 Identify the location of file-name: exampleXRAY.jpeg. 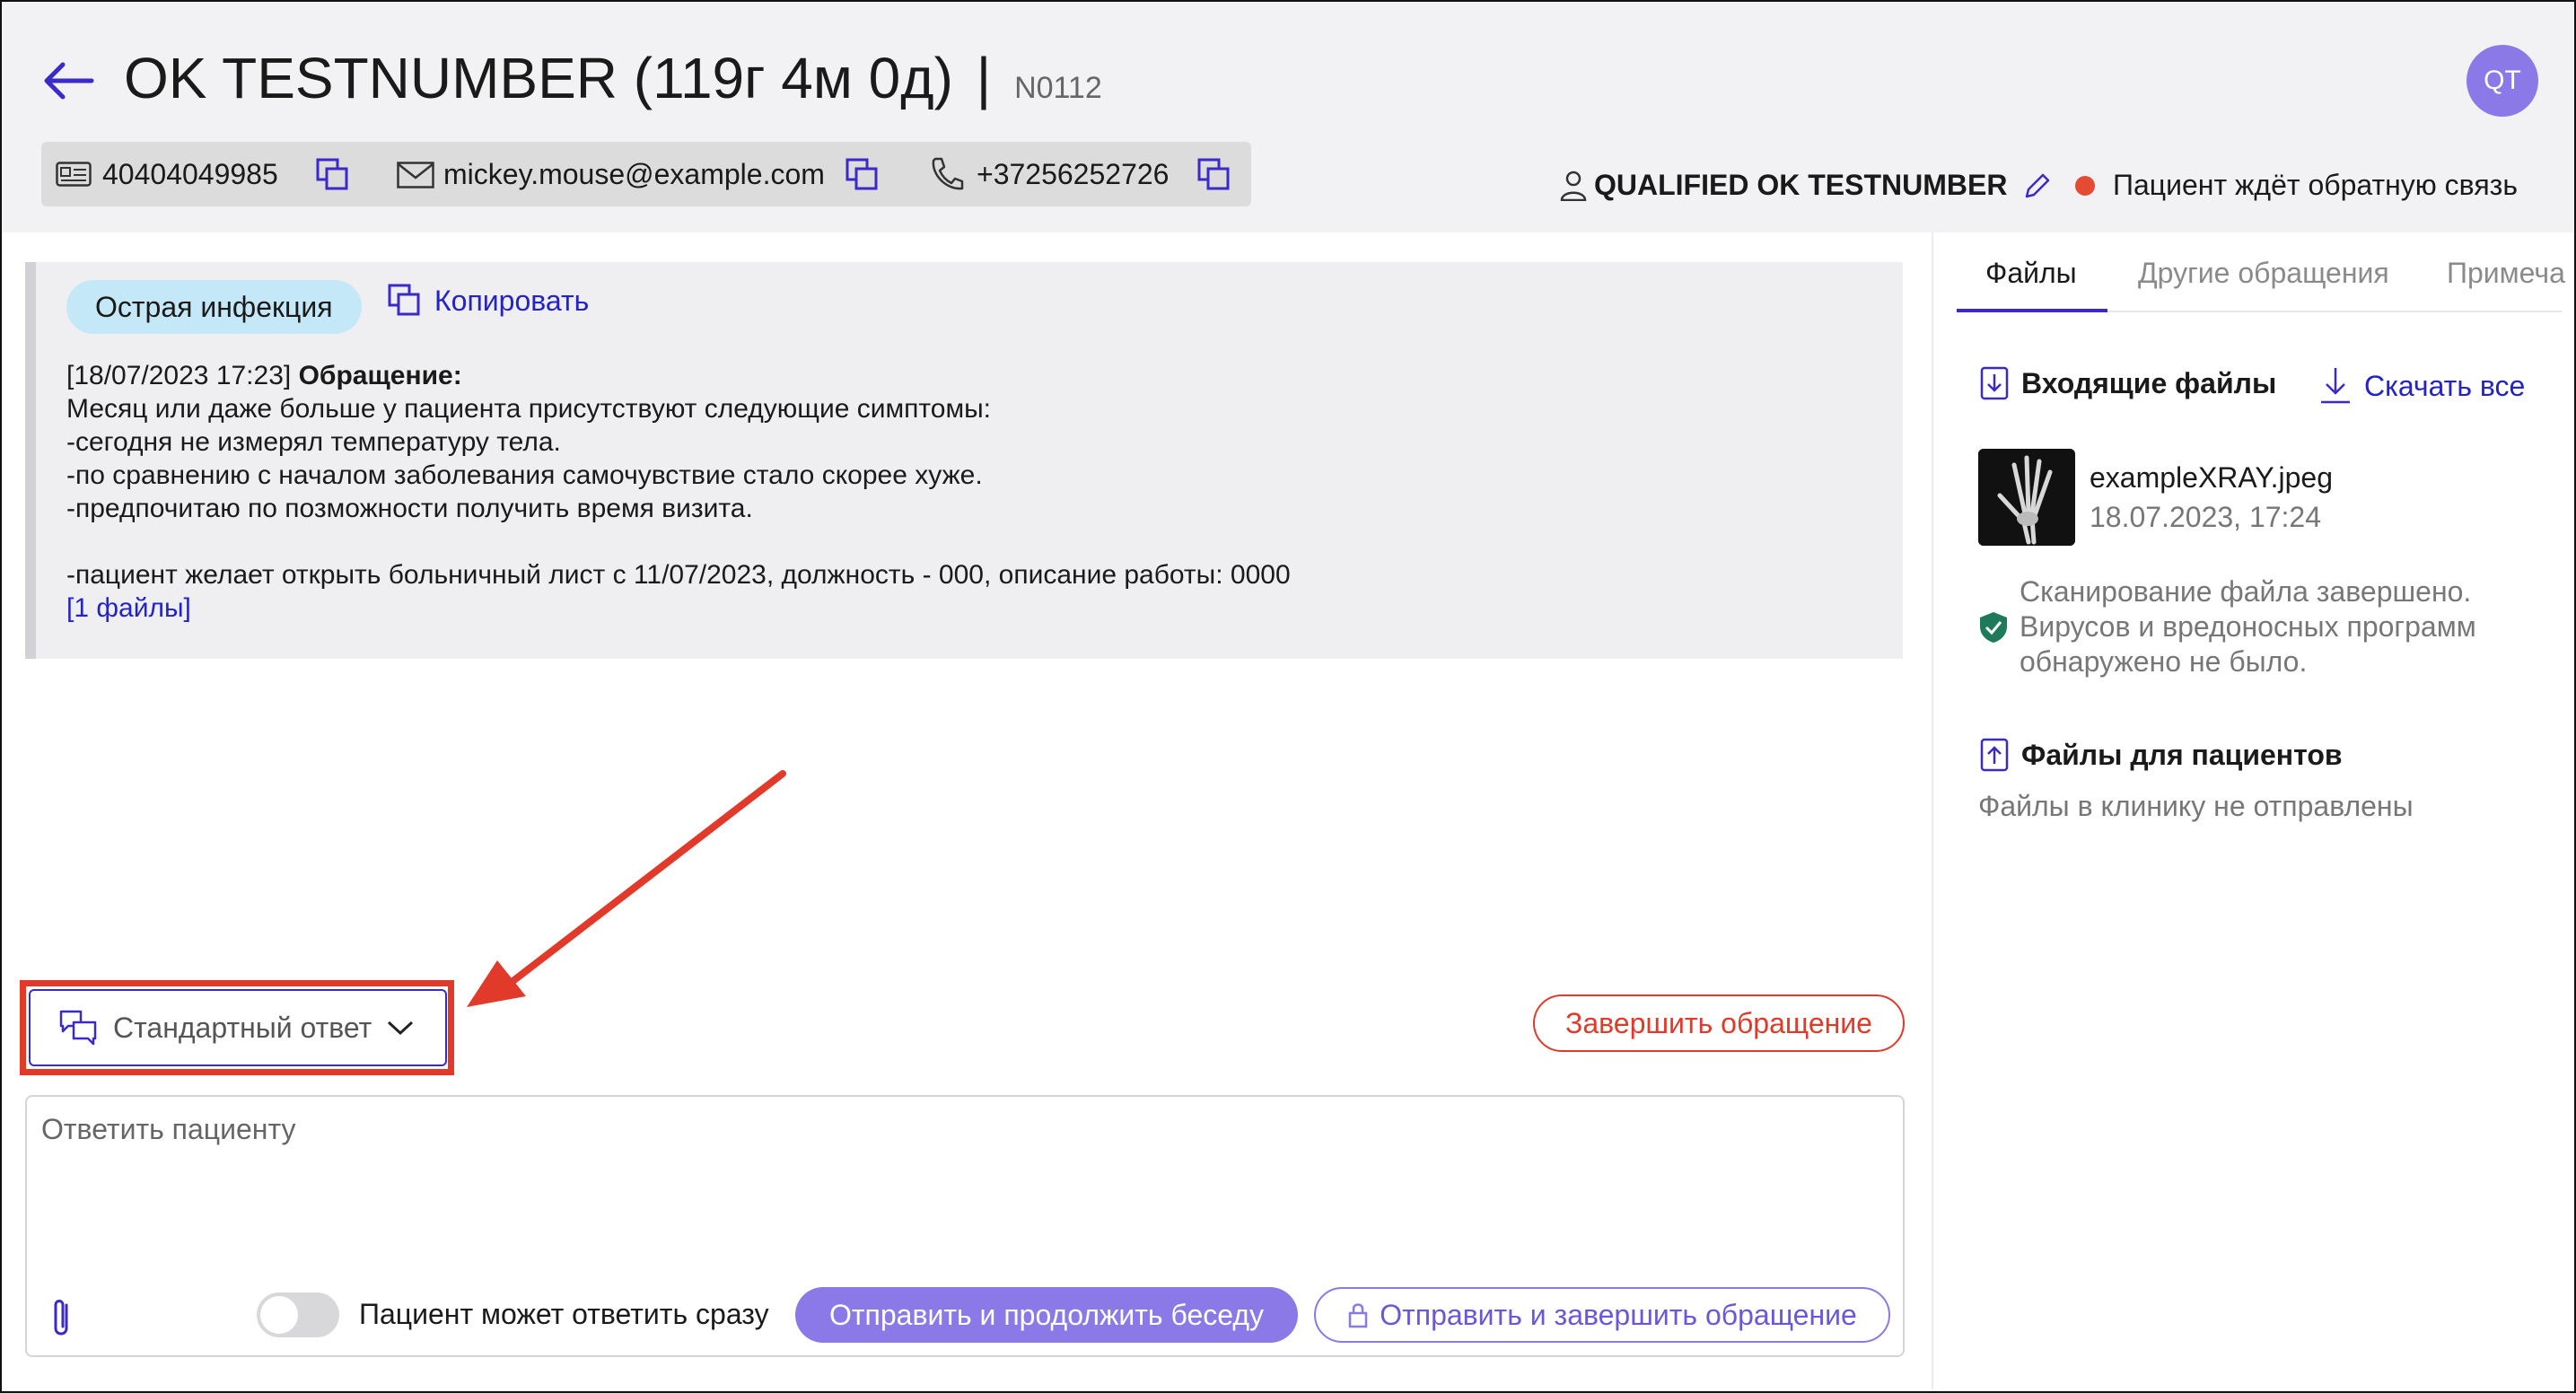
(2211, 478).